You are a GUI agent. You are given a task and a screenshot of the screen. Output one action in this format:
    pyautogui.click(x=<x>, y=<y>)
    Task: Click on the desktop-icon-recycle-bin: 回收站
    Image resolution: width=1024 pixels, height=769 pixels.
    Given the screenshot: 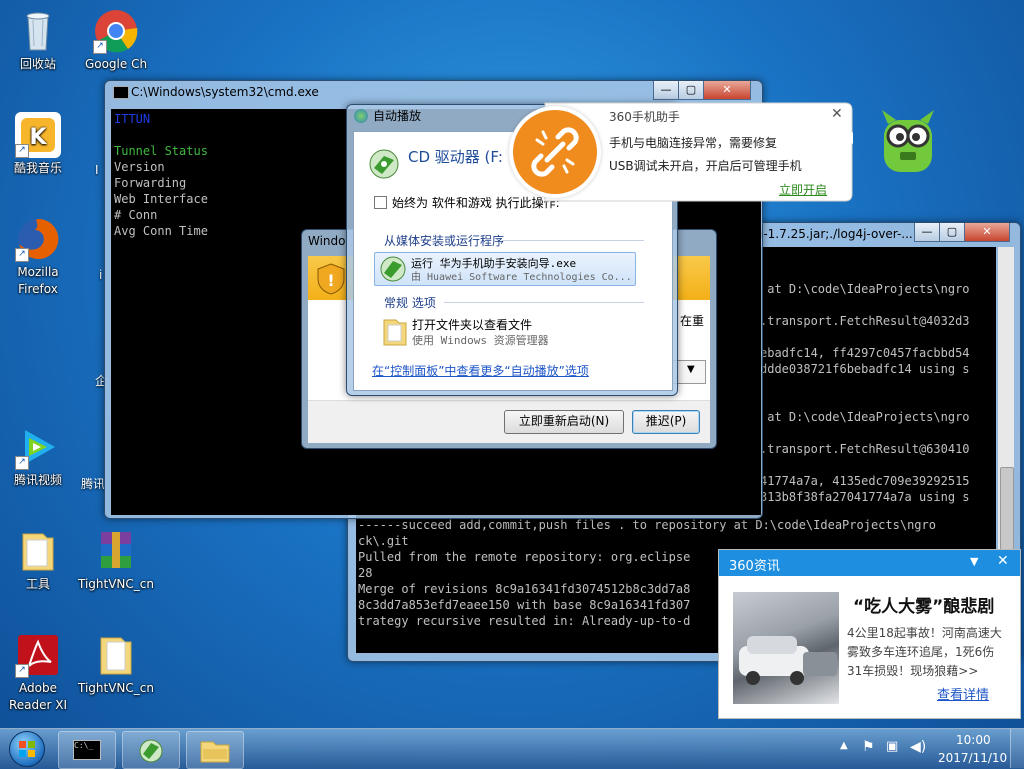 What is the action you would take?
    pyautogui.click(x=38, y=40)
    